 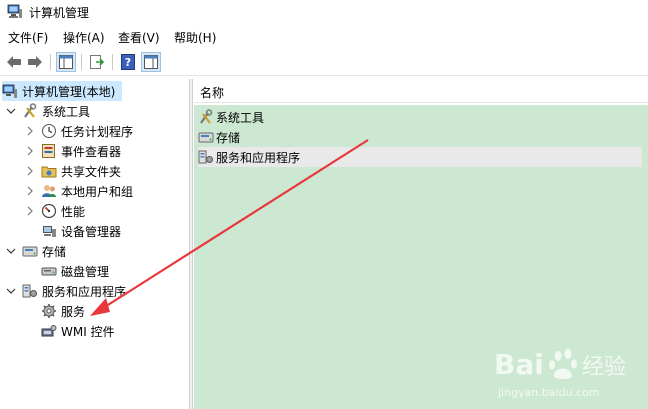 I want to click on tree-item-storage: 存储, so click(x=36, y=251).